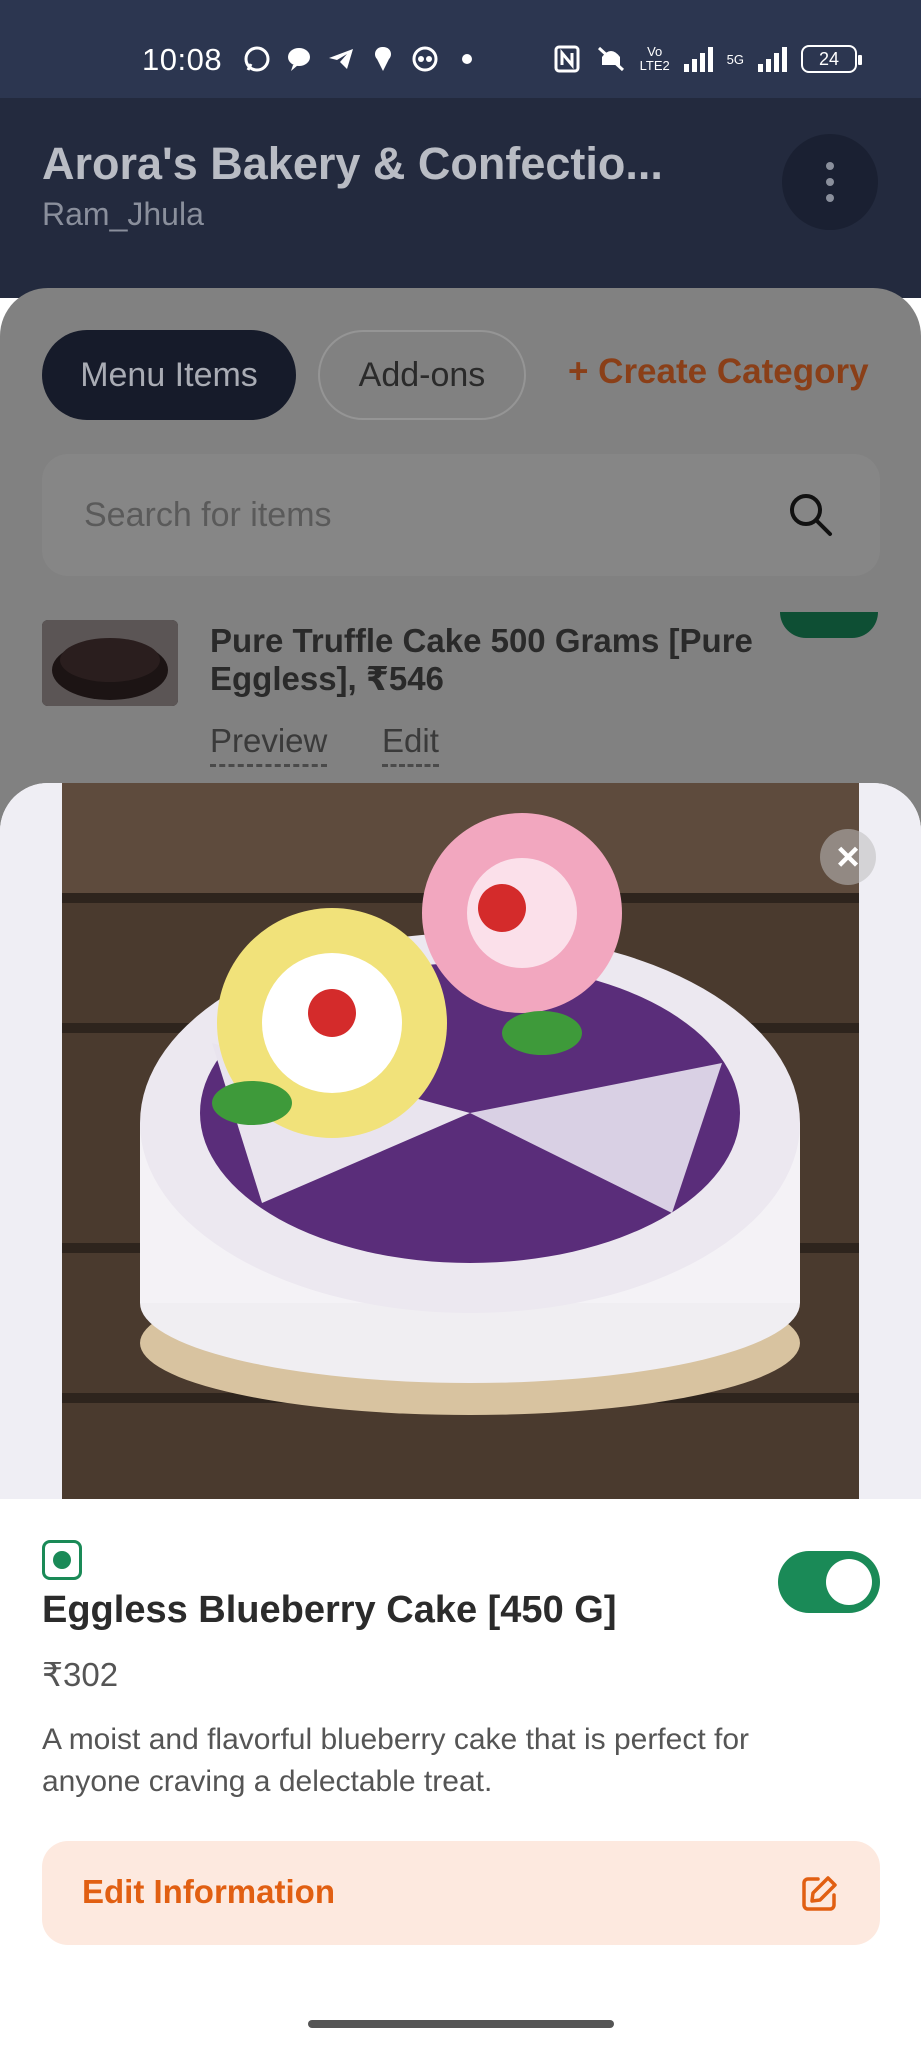  I want to click on product-price: ₹302, so click(80, 1674).